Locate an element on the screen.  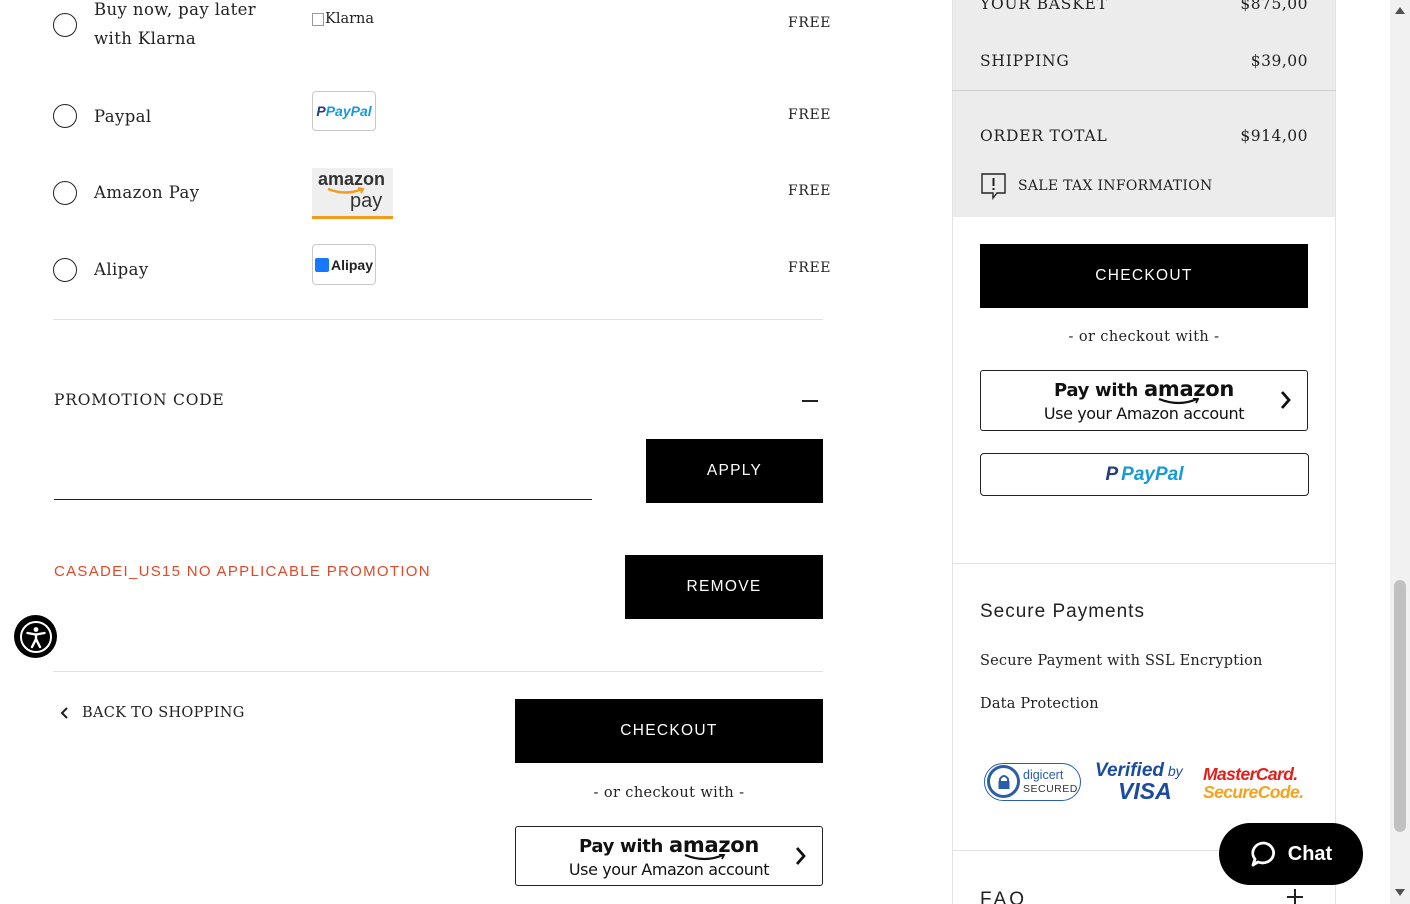
or-checkout-with-text-sidebar: - or checkout with - is located at coordinates (1144, 337).